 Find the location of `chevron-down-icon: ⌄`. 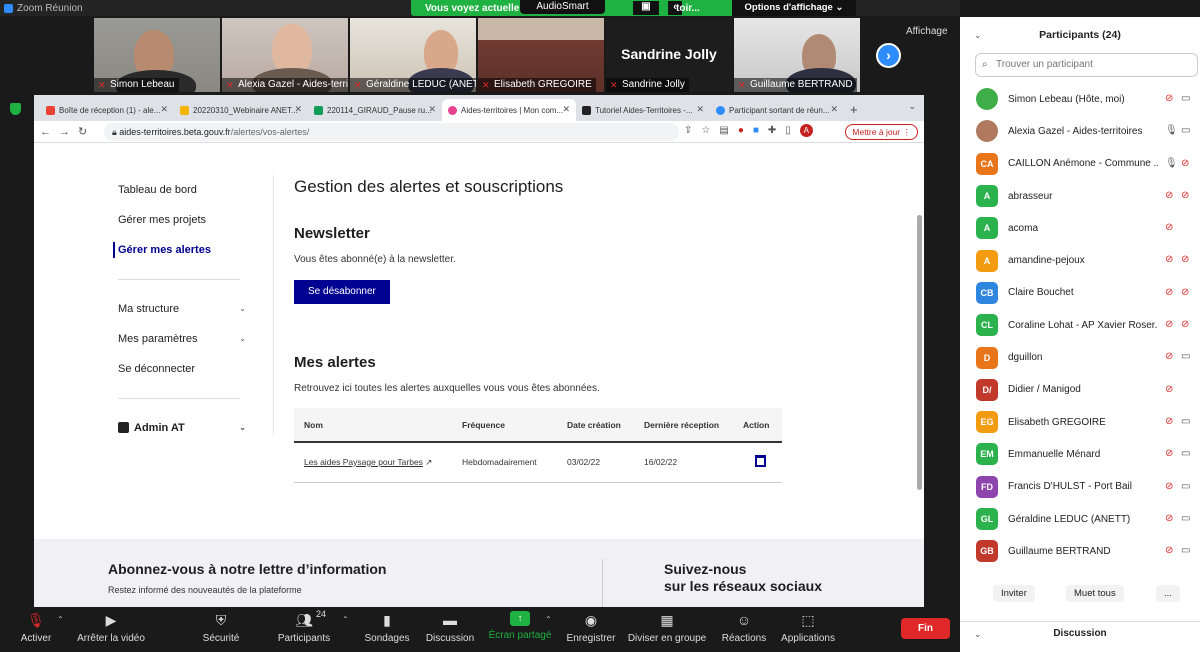

chevron-down-icon: ⌄ is located at coordinates (978, 35).